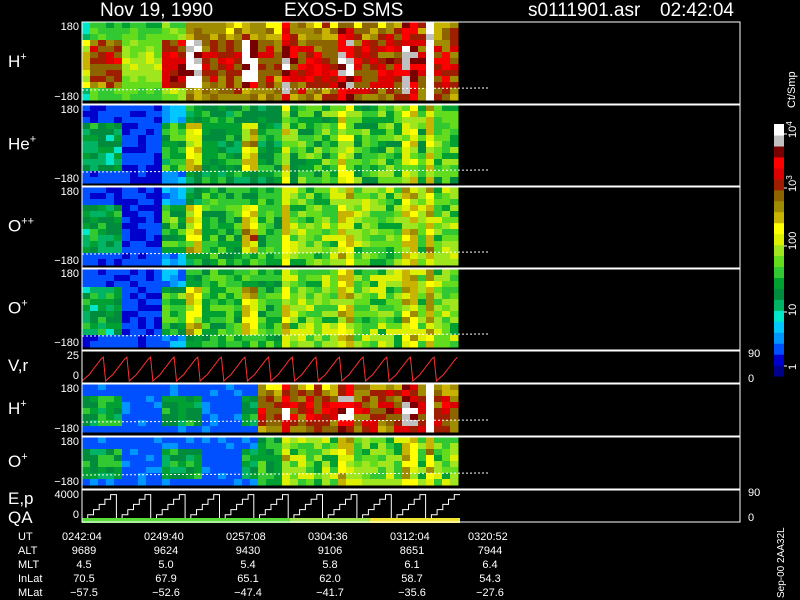 The width and height of the screenshot is (800, 600). I want to click on panel-label-sup: ++, so click(27, 222).